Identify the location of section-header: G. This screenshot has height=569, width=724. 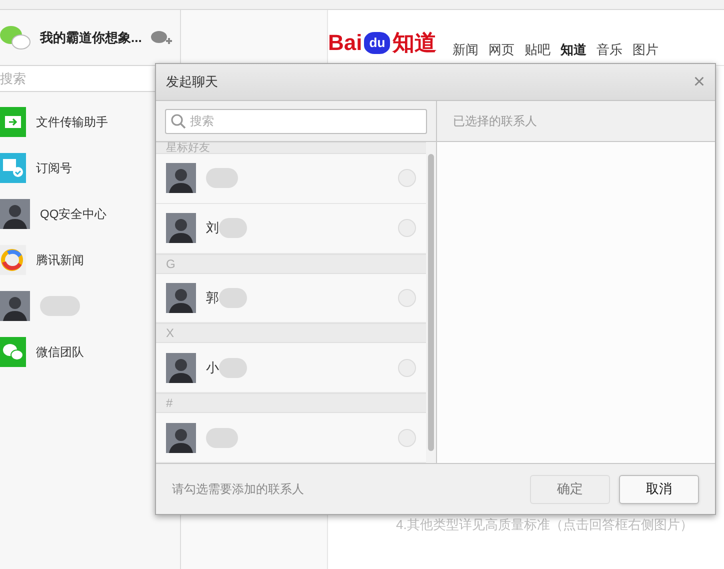
(291, 264).